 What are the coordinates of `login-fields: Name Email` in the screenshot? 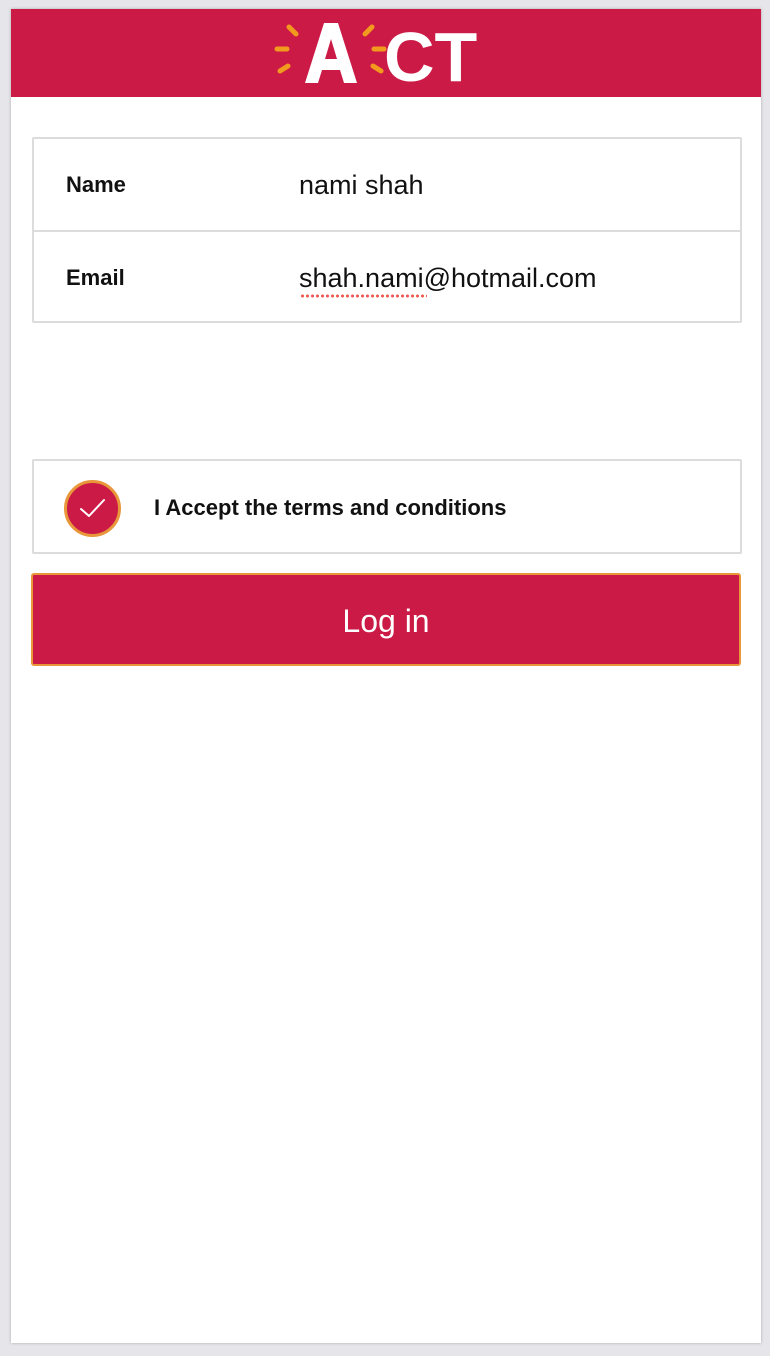 It's located at (387, 230).